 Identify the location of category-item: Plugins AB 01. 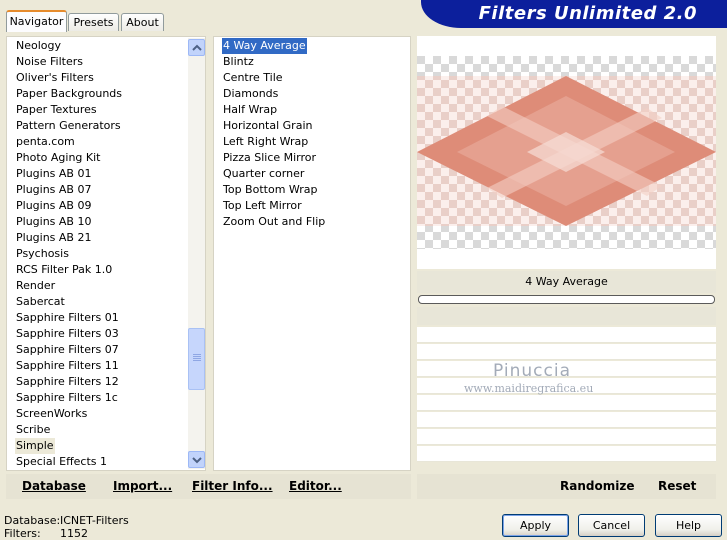
(53, 174).